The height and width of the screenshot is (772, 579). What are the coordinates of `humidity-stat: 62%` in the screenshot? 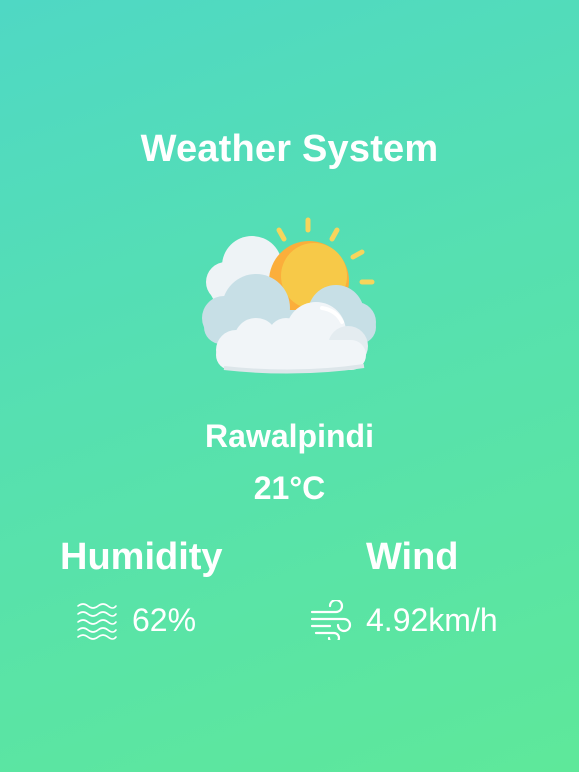 It's located at (136, 620).